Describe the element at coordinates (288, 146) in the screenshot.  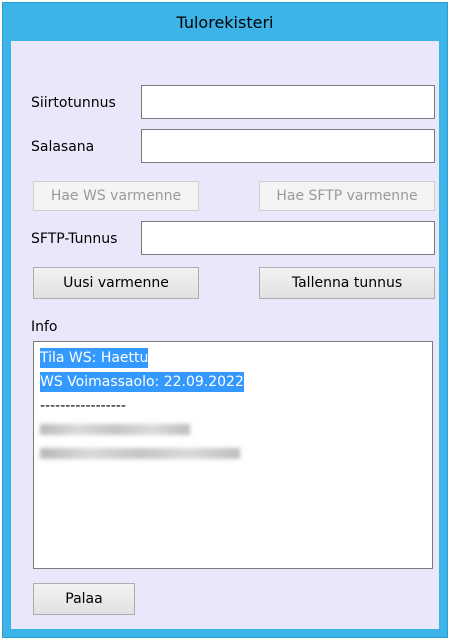
I see `salasana-input` at that location.